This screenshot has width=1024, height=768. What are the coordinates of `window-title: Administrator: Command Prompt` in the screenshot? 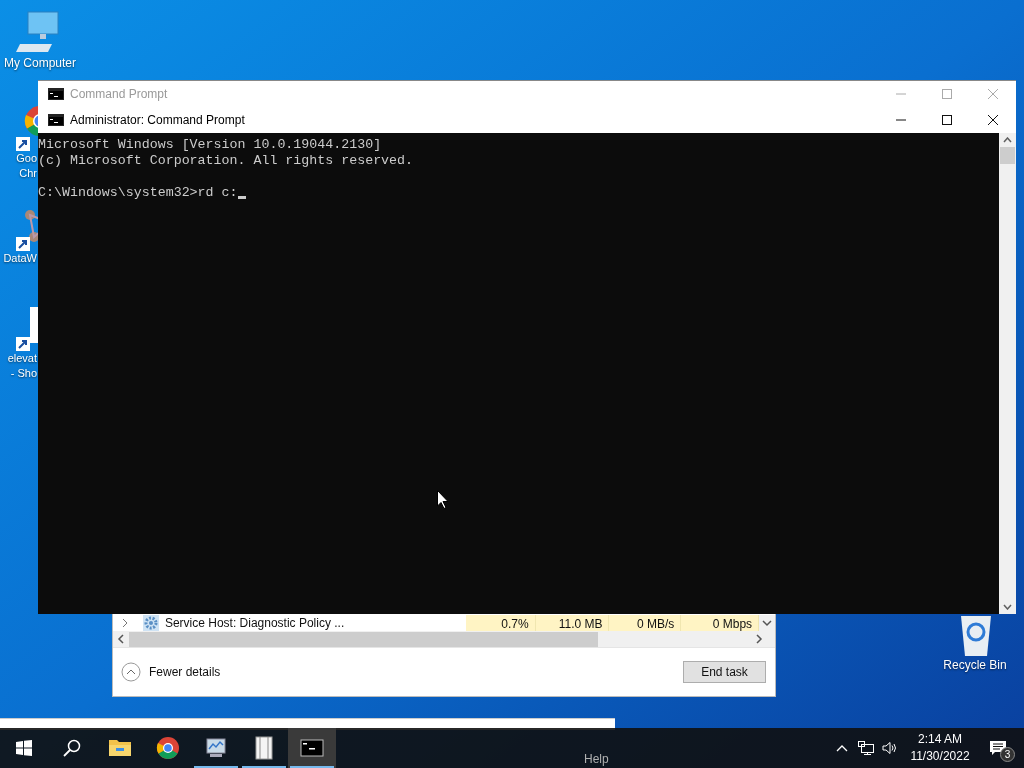 It's located at (158, 120).